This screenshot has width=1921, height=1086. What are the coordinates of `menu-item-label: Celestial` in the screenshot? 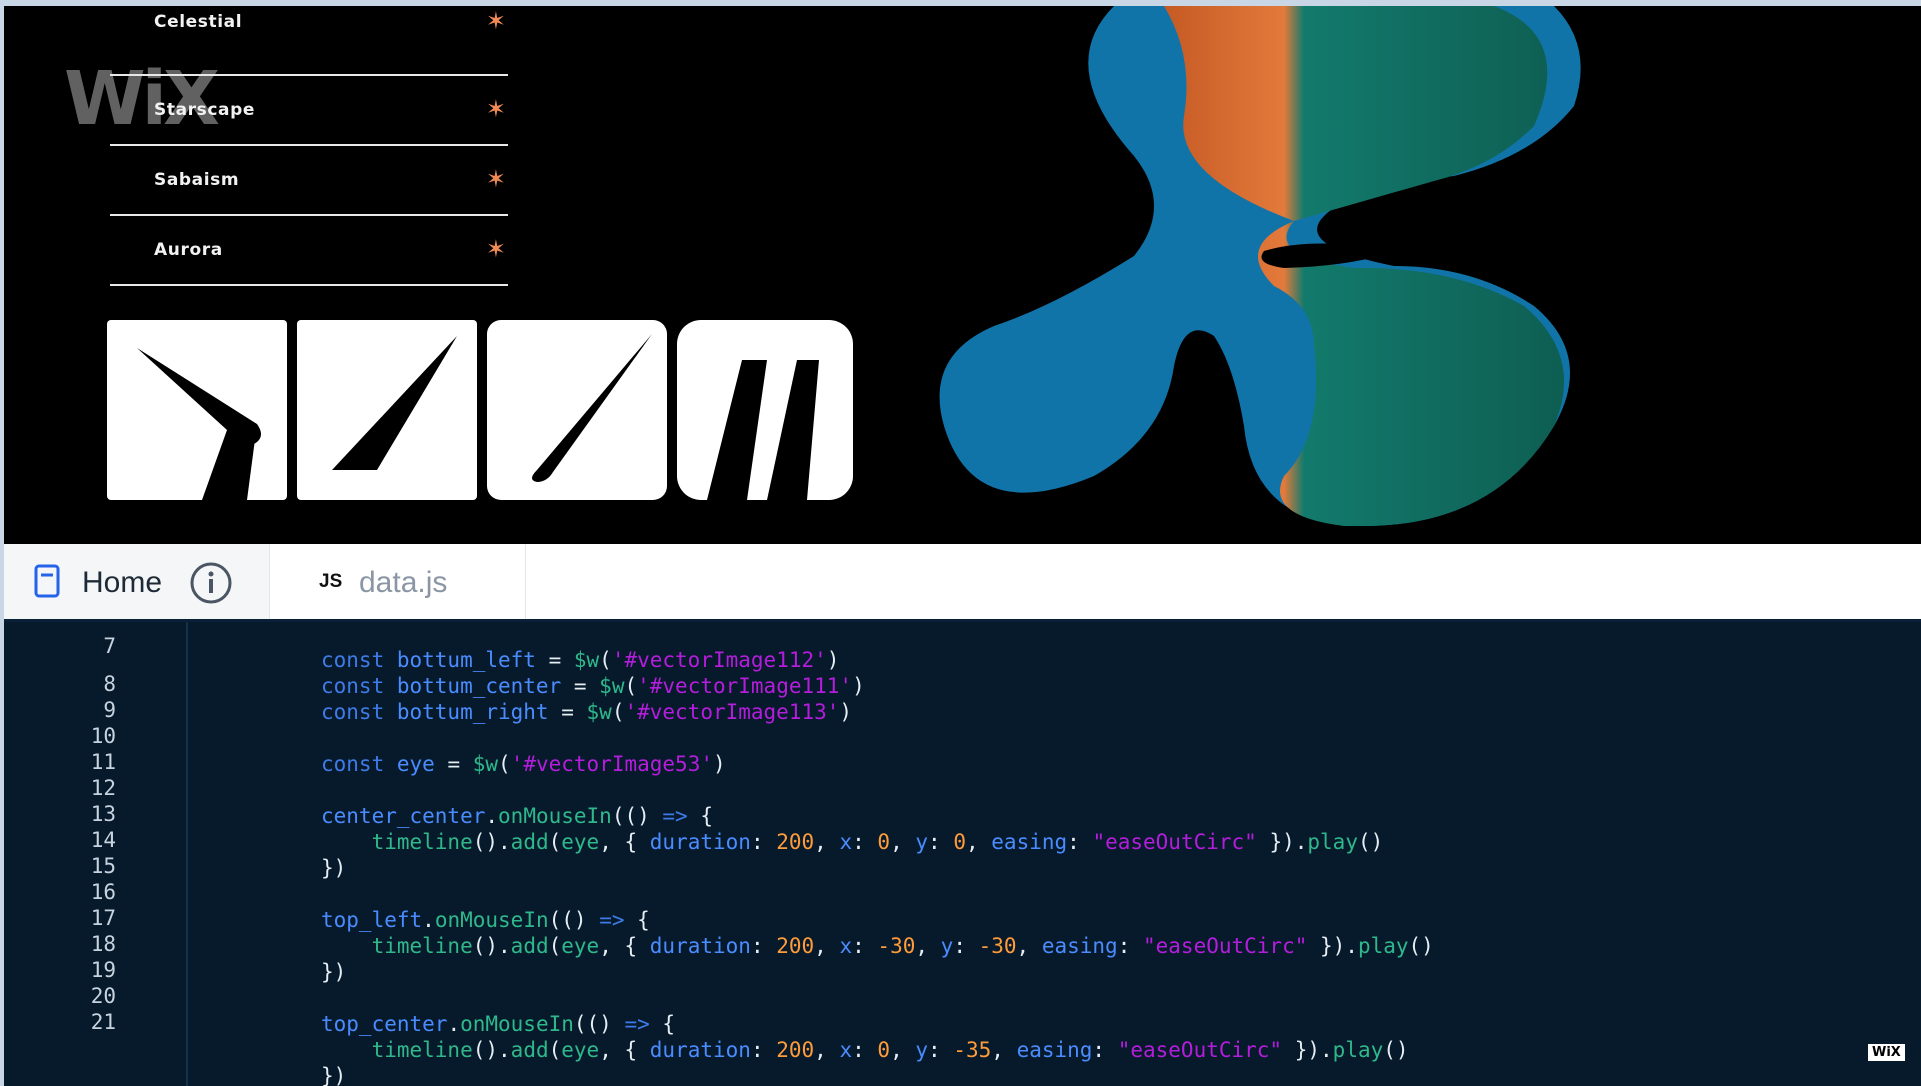 It's located at (198, 22).